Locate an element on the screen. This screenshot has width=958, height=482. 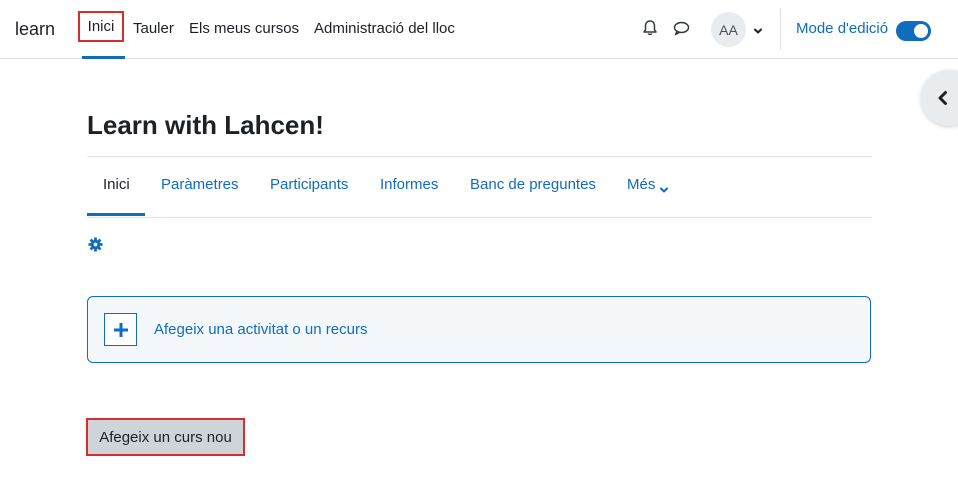
page-title: Learn with Lahcen! is located at coordinates (205, 125).